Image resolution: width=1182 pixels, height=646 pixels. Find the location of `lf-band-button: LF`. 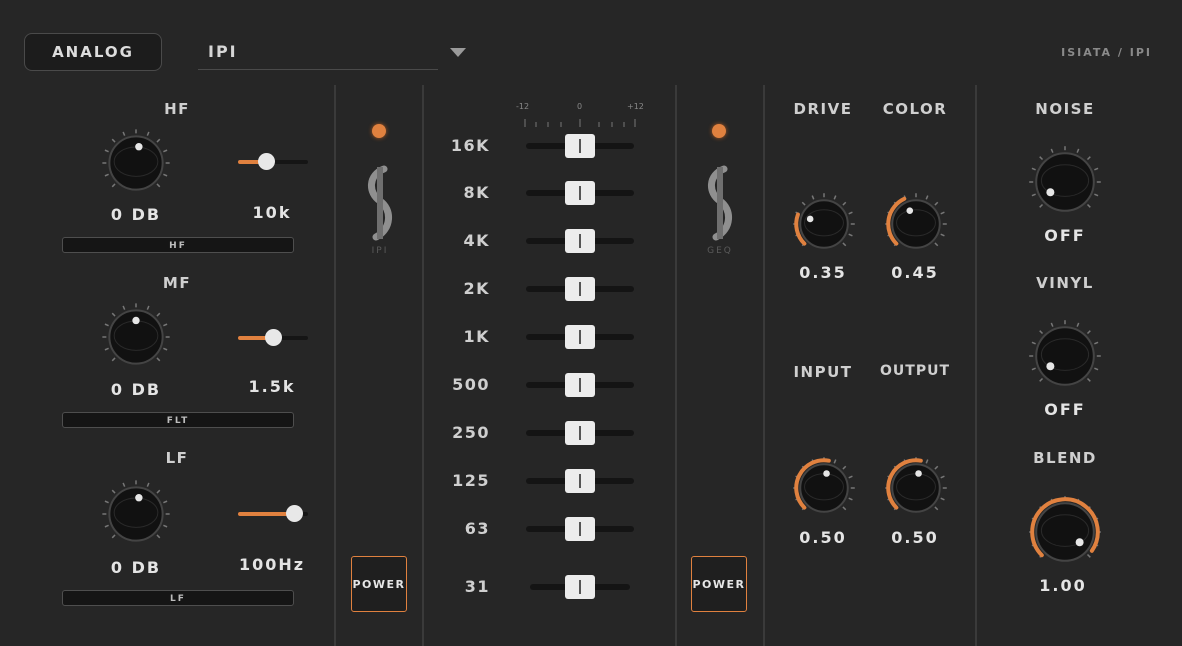

lf-band-button: LF is located at coordinates (178, 598).